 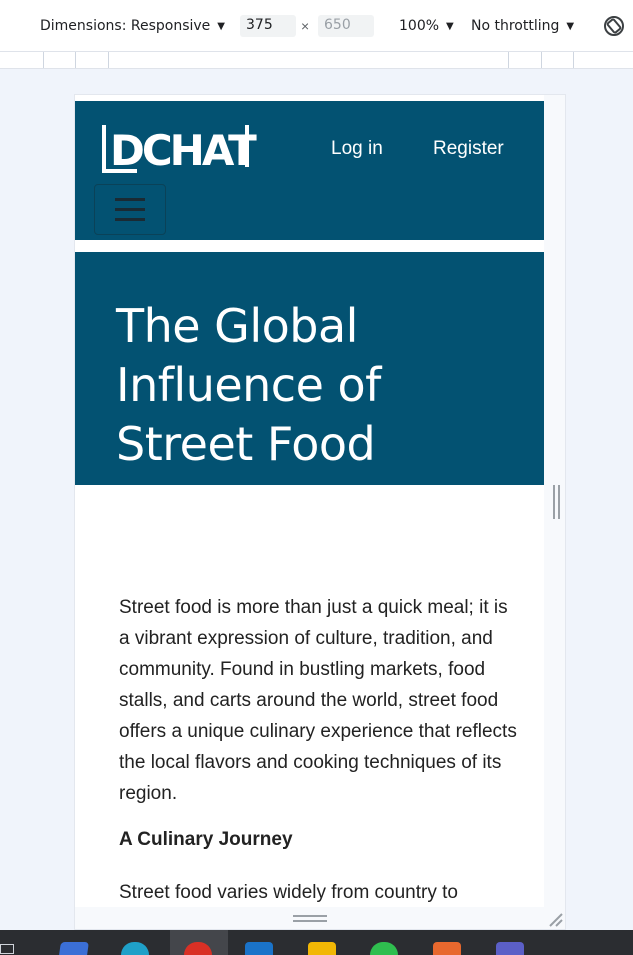 I want to click on media-query-ruler, so click(x=316, y=60).